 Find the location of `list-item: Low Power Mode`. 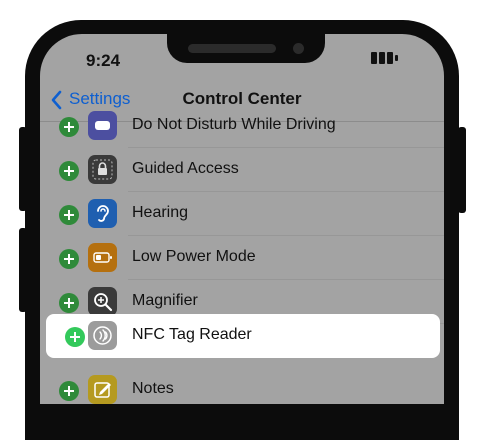

list-item: Low Power Mode is located at coordinates (242, 258).